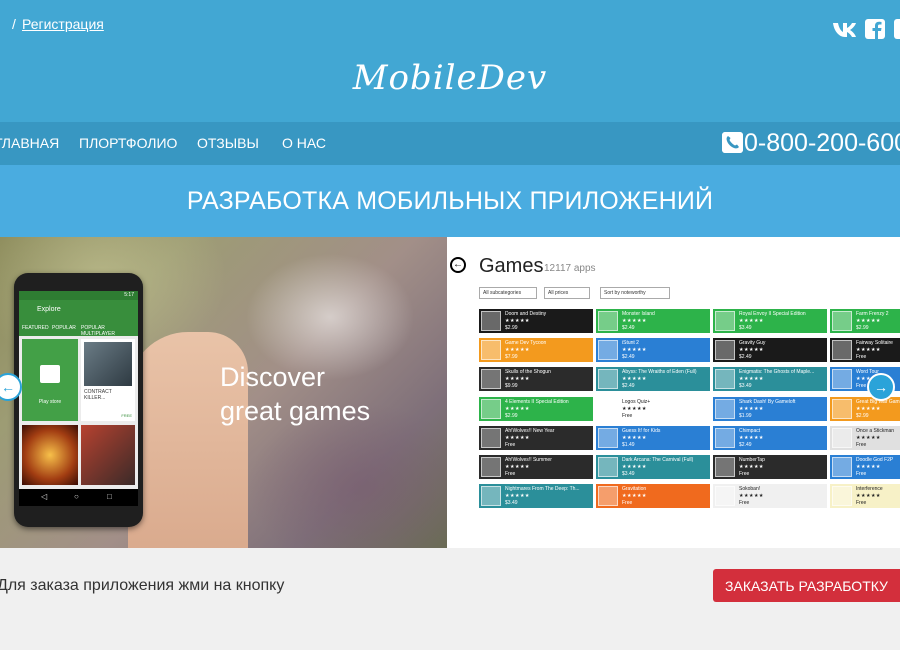 This screenshot has height=650, width=900. What do you see at coordinates (634, 489) in the screenshot?
I see `tile-name: Gravitation` at bounding box center [634, 489].